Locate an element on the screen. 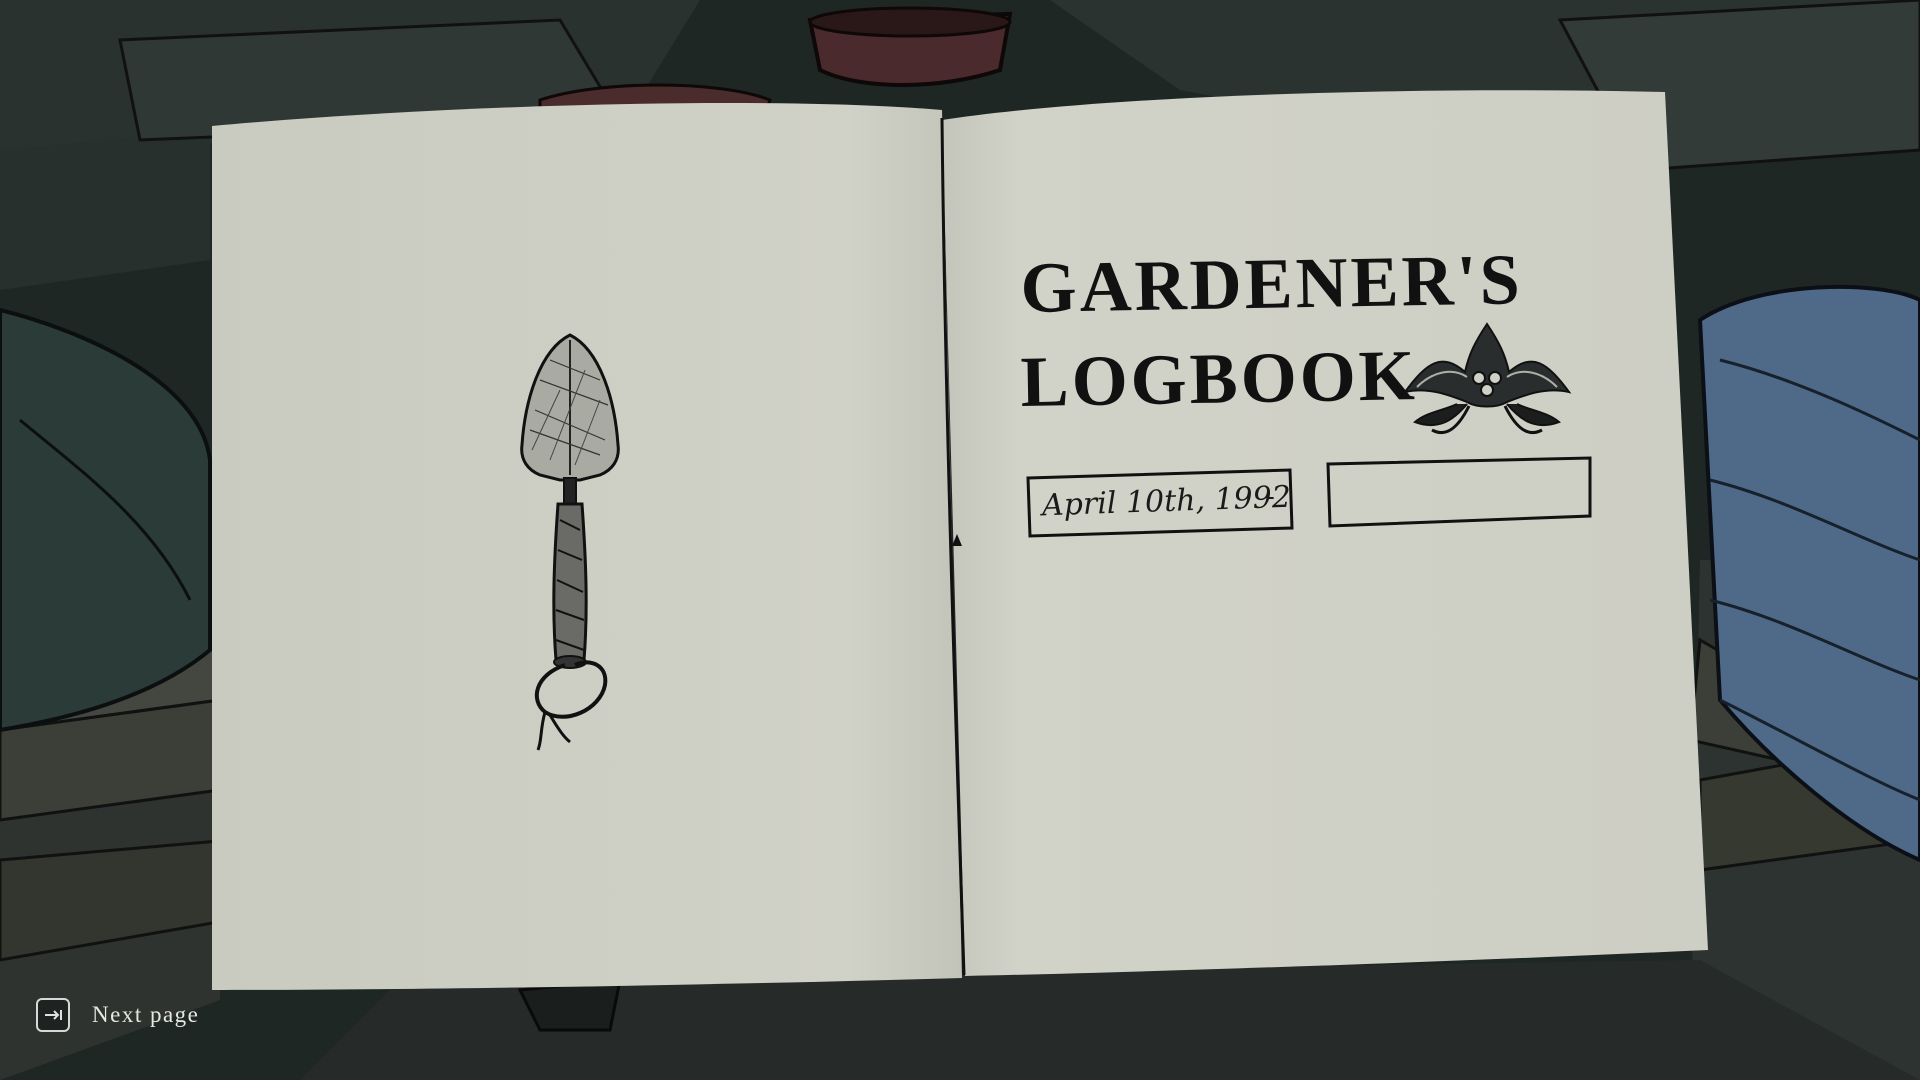 The width and height of the screenshot is (1920, 1080). next-page-label: Next page is located at coordinates (146, 1014).